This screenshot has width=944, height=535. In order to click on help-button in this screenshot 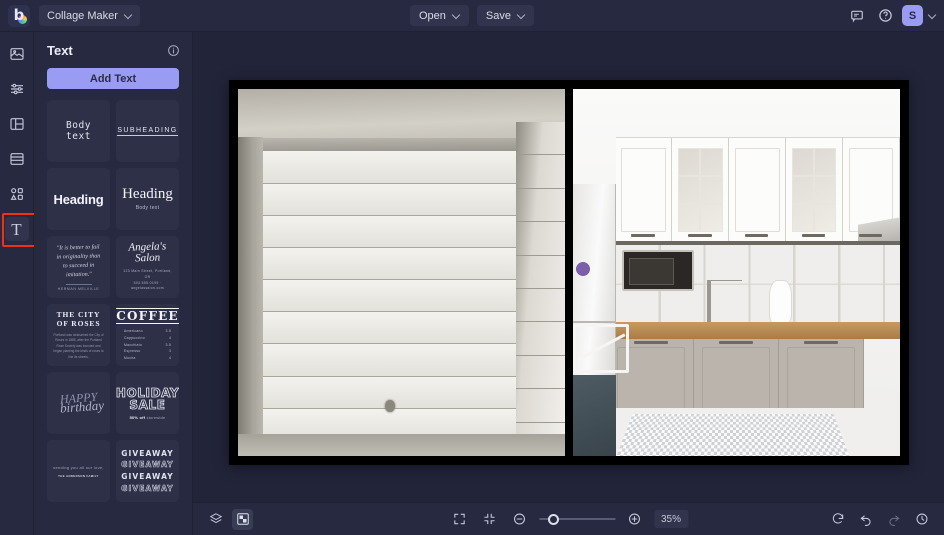, I will do `click(885, 16)`.